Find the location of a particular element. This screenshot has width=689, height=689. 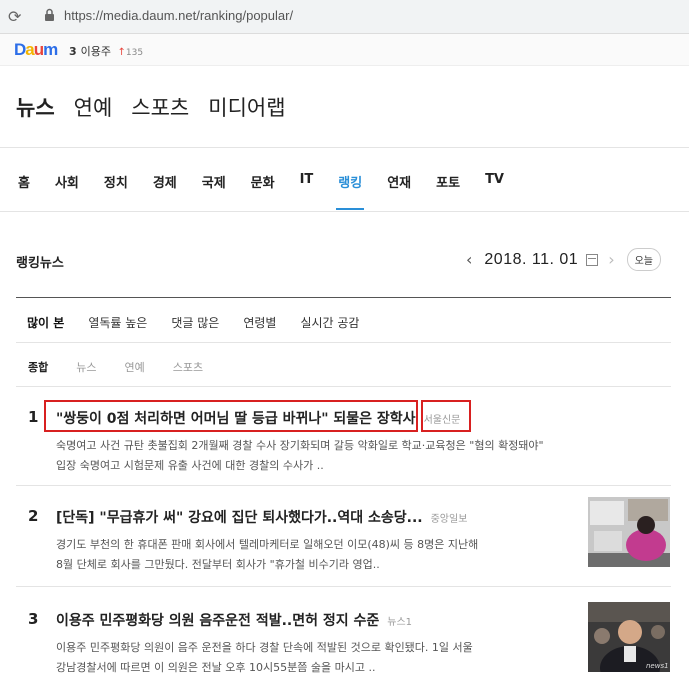

rank-number: 2 is located at coordinates (33, 516).